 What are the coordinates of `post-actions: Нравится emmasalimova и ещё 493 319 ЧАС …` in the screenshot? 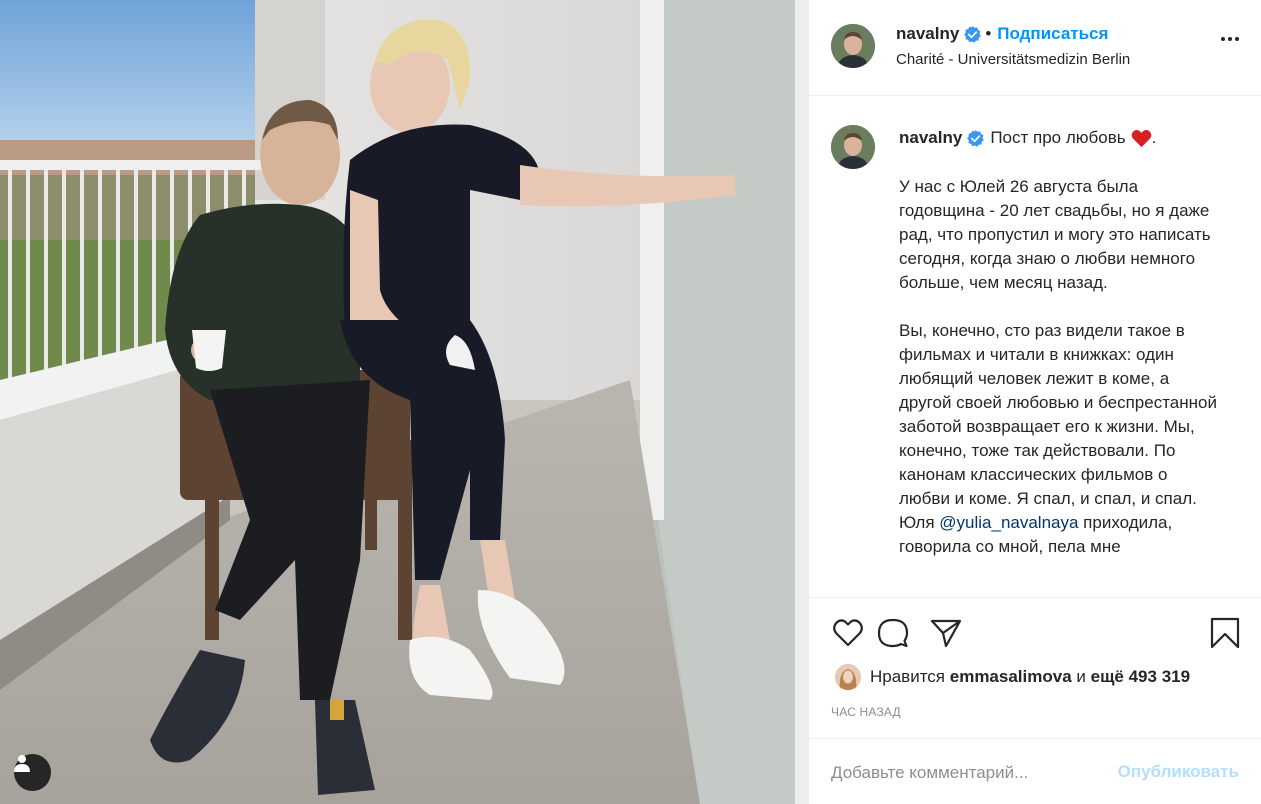 It's located at (1035, 664).